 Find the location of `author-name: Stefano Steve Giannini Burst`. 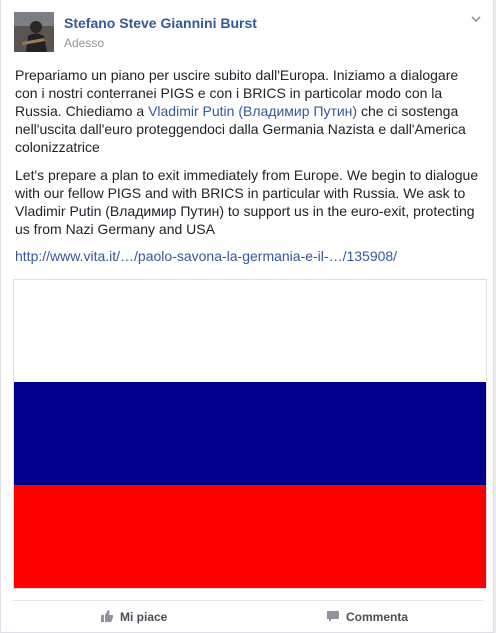

author-name: Stefano Steve Giannini Burst is located at coordinates (160, 23).